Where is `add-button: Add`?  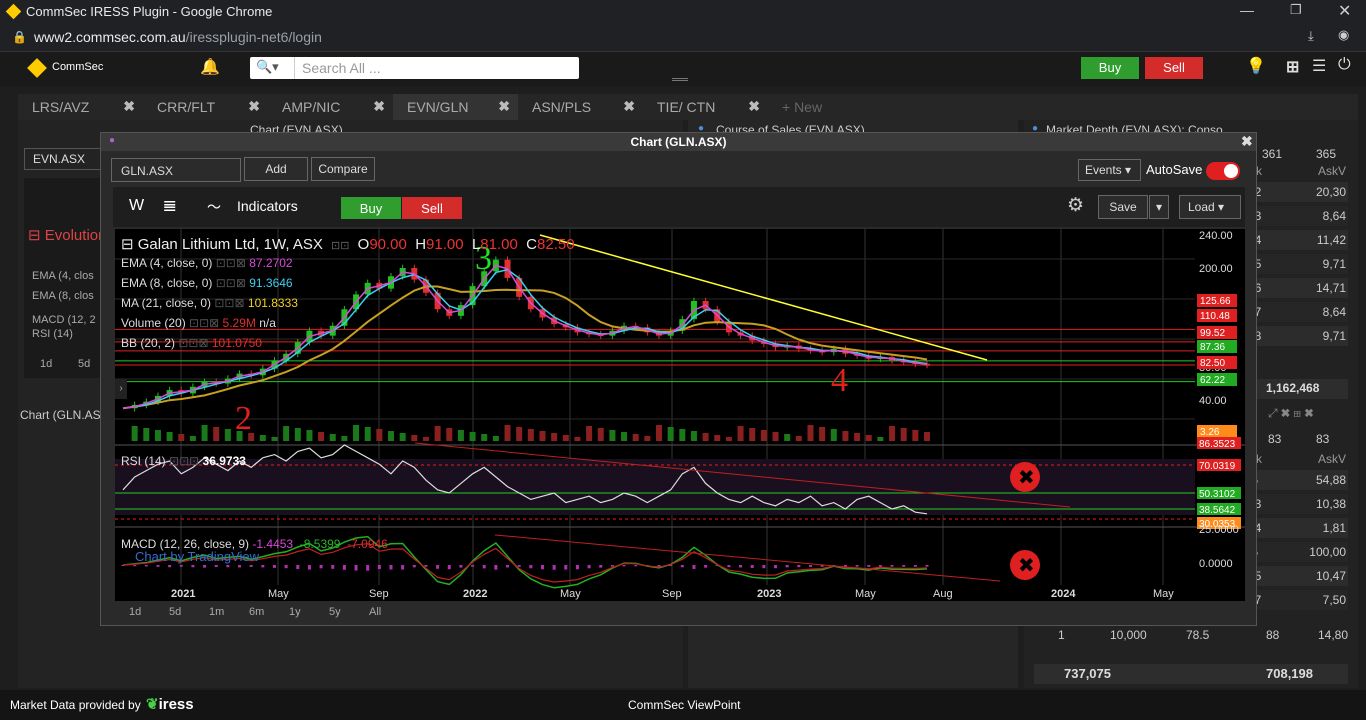
add-button: Add is located at coordinates (276, 169).